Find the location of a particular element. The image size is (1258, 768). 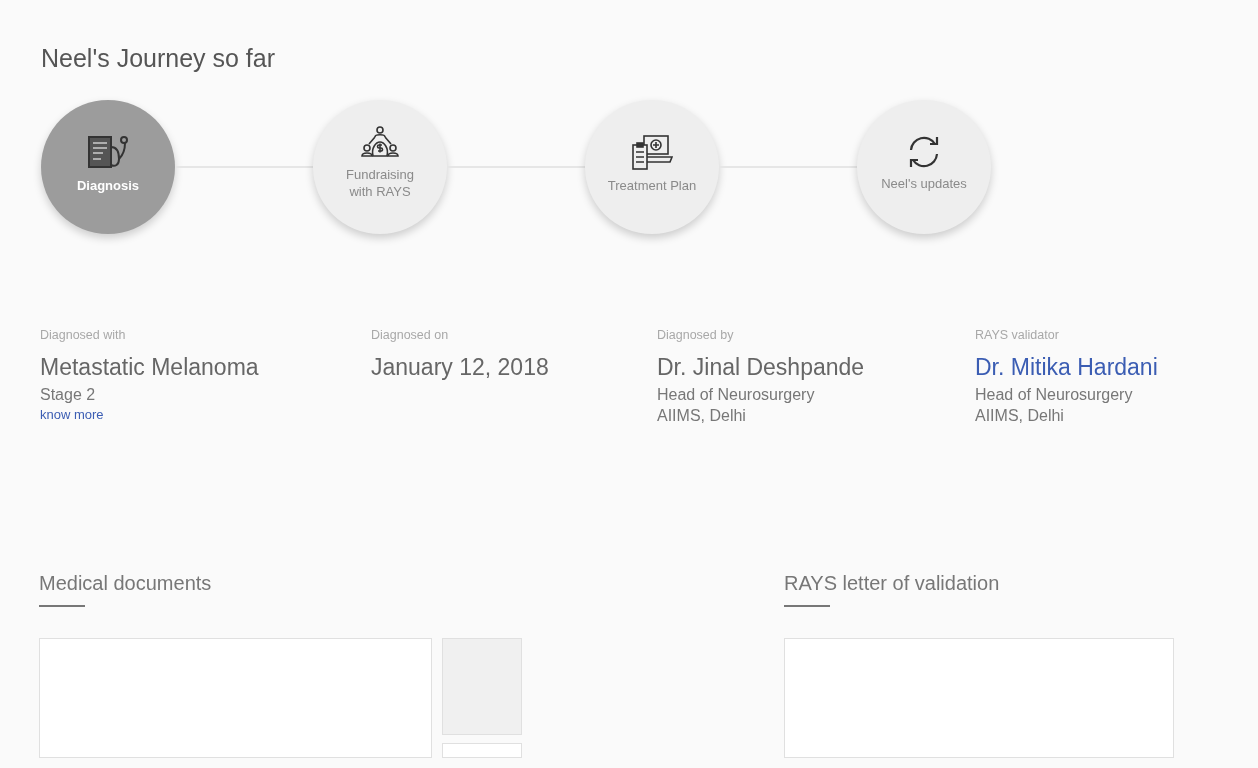

step-button: Neel's updates is located at coordinates (924, 167).